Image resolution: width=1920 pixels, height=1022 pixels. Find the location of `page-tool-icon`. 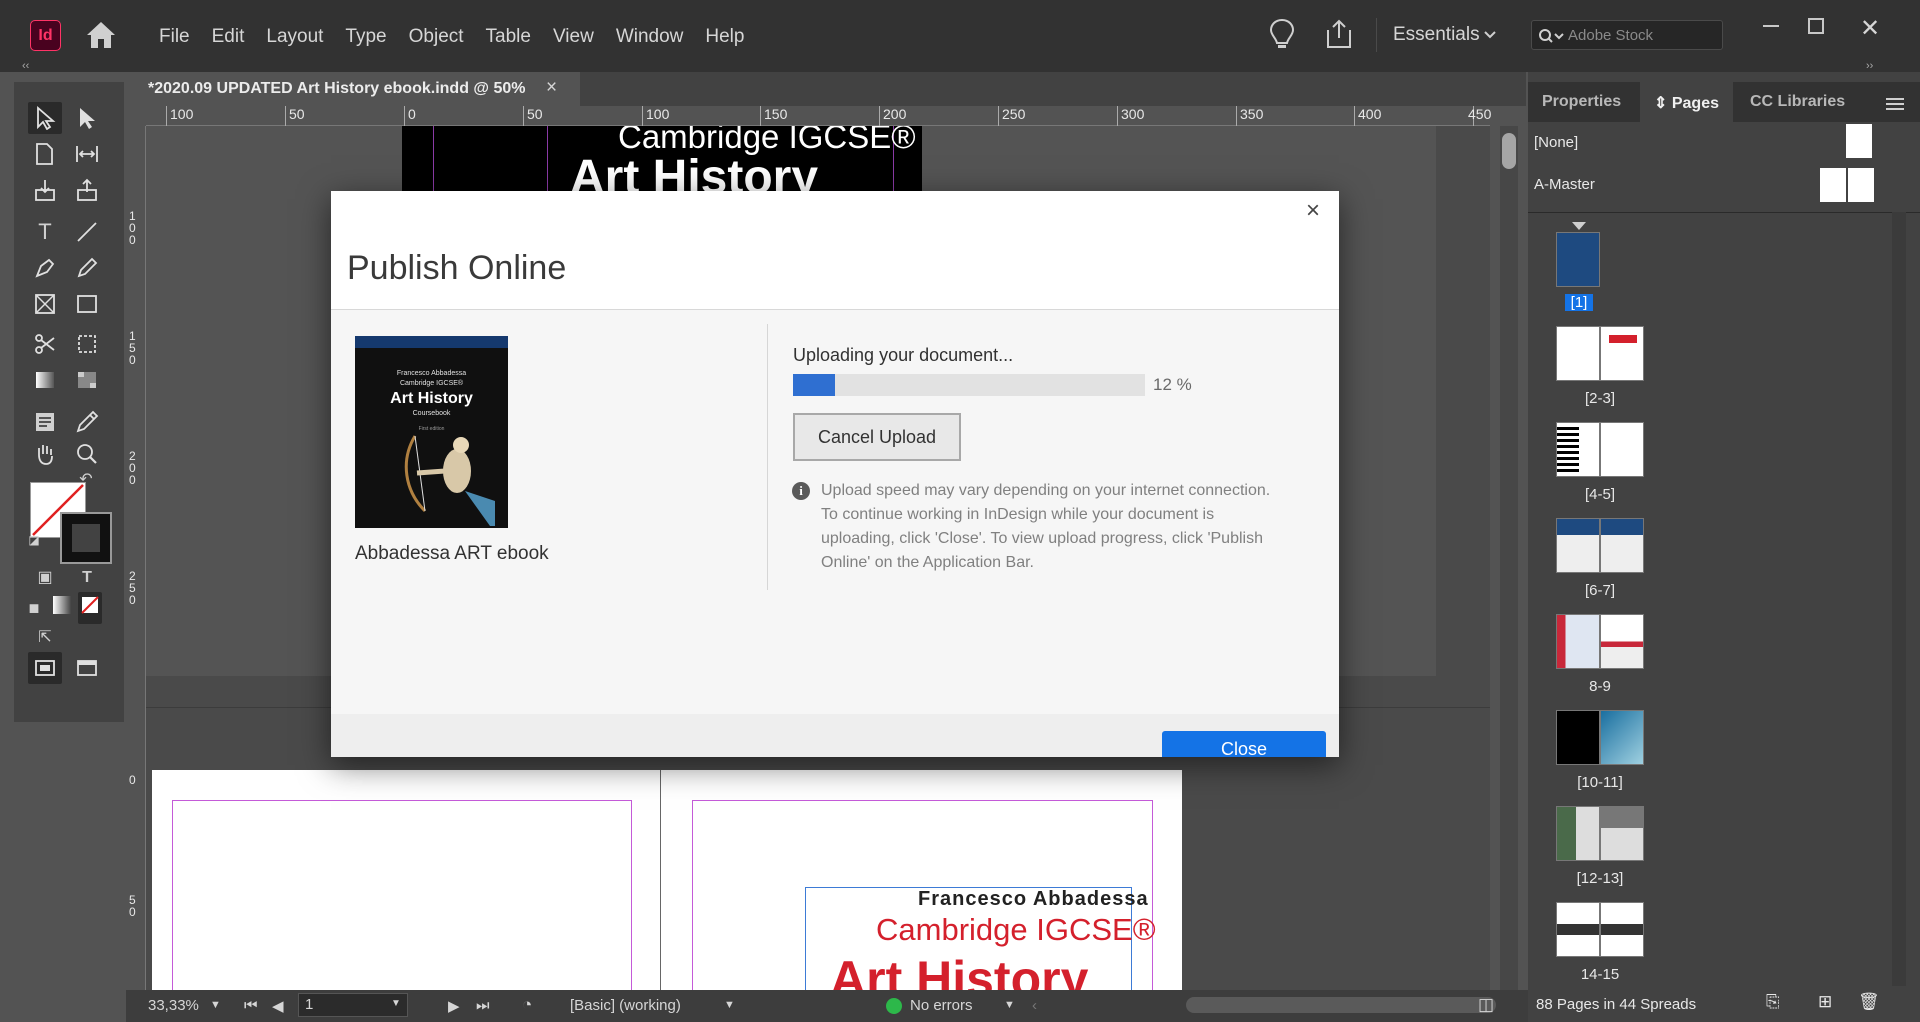

page-tool-icon is located at coordinates (45, 154).